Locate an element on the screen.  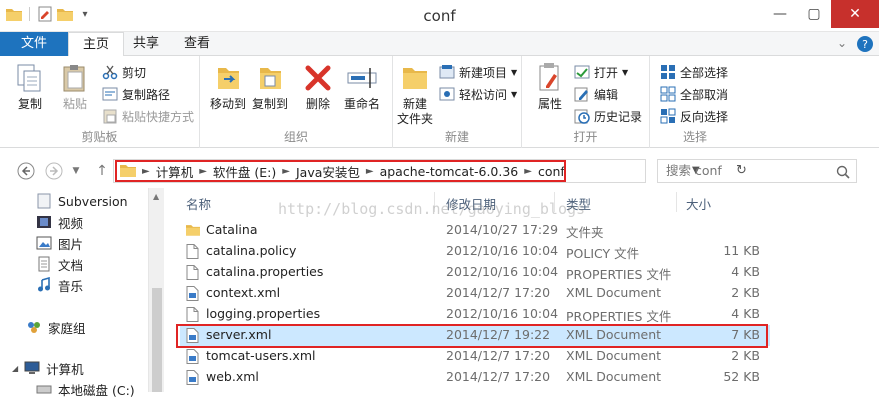
file-name: Catalina is located at coordinates (232, 229).